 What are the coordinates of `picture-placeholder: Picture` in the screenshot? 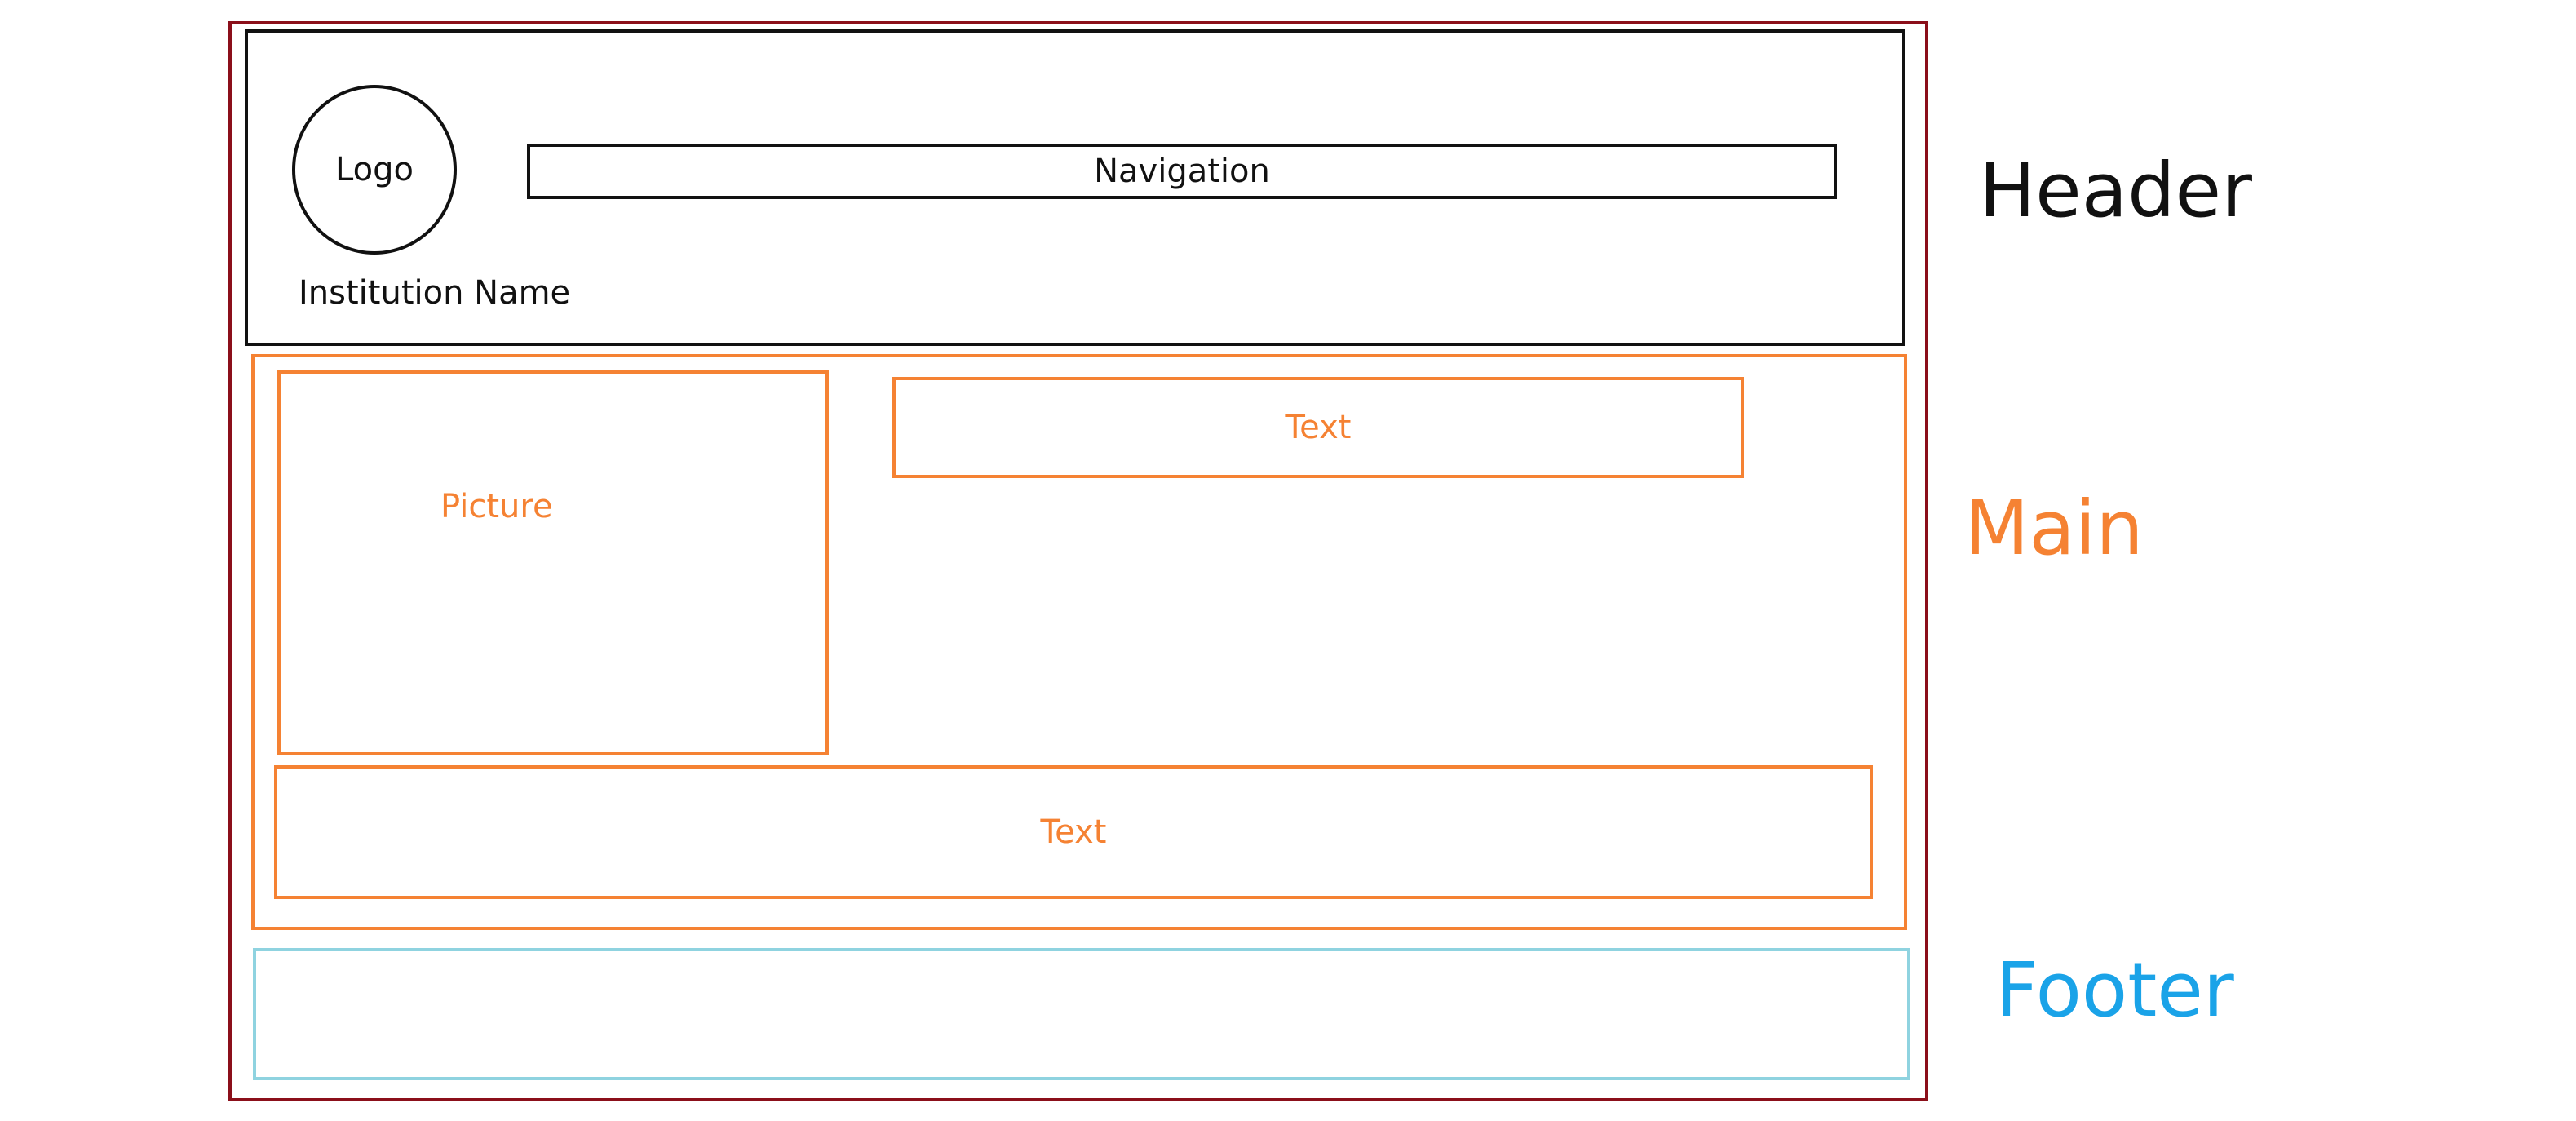 It's located at (553, 562).